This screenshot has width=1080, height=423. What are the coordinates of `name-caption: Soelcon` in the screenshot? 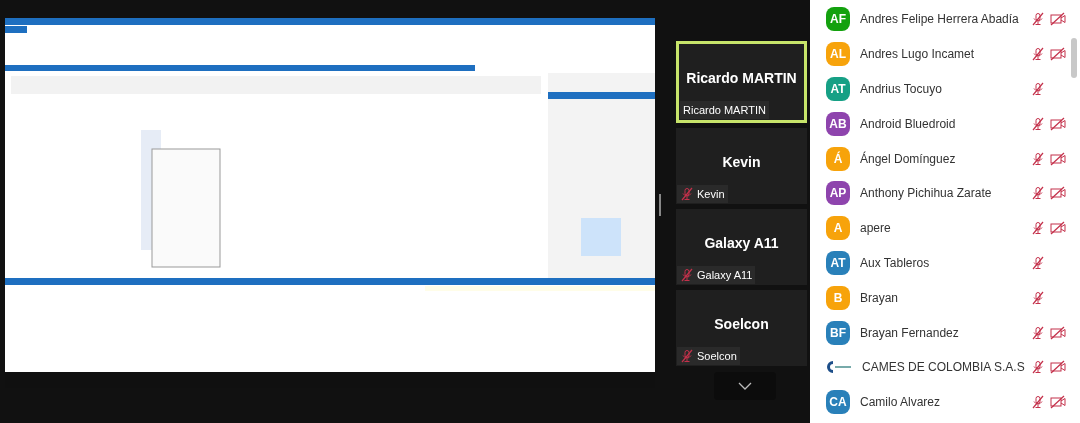 It's located at (717, 356).